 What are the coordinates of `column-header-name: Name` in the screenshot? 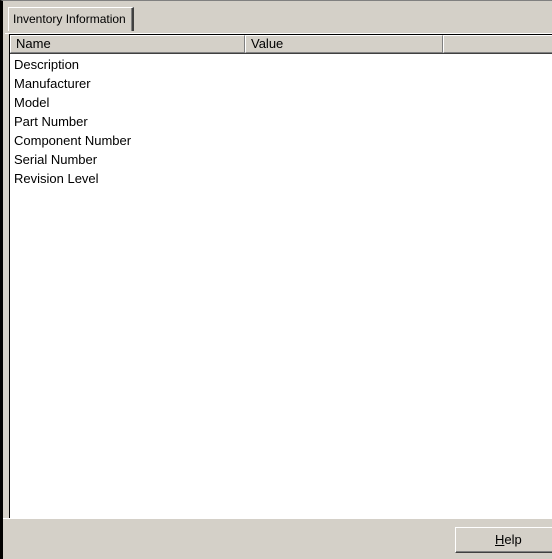 It's located at (127, 44).